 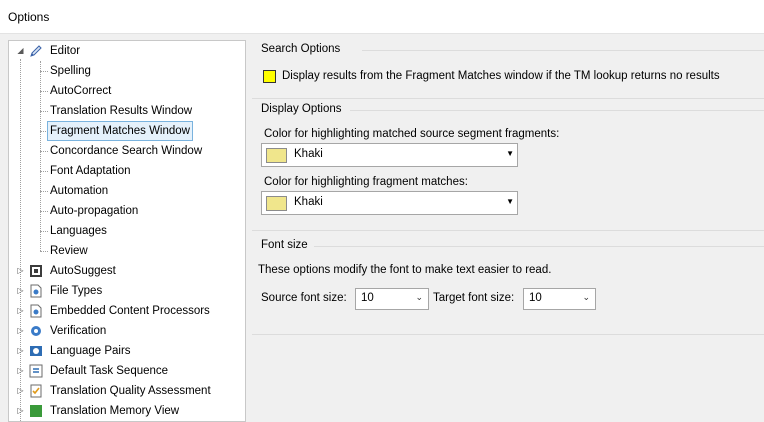 What do you see at coordinates (304, 298) in the screenshot?
I see `source-font-size-label: Source font size:` at bounding box center [304, 298].